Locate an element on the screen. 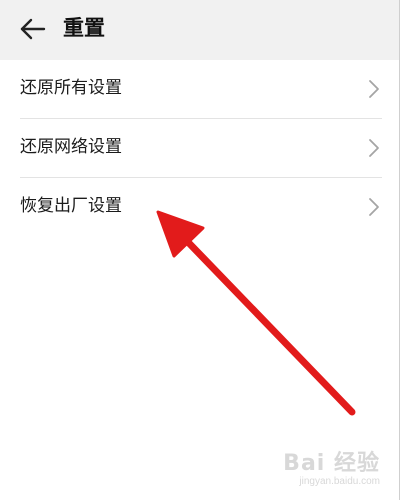  list-item-label: 恢复出厂设置 is located at coordinates (71, 206).